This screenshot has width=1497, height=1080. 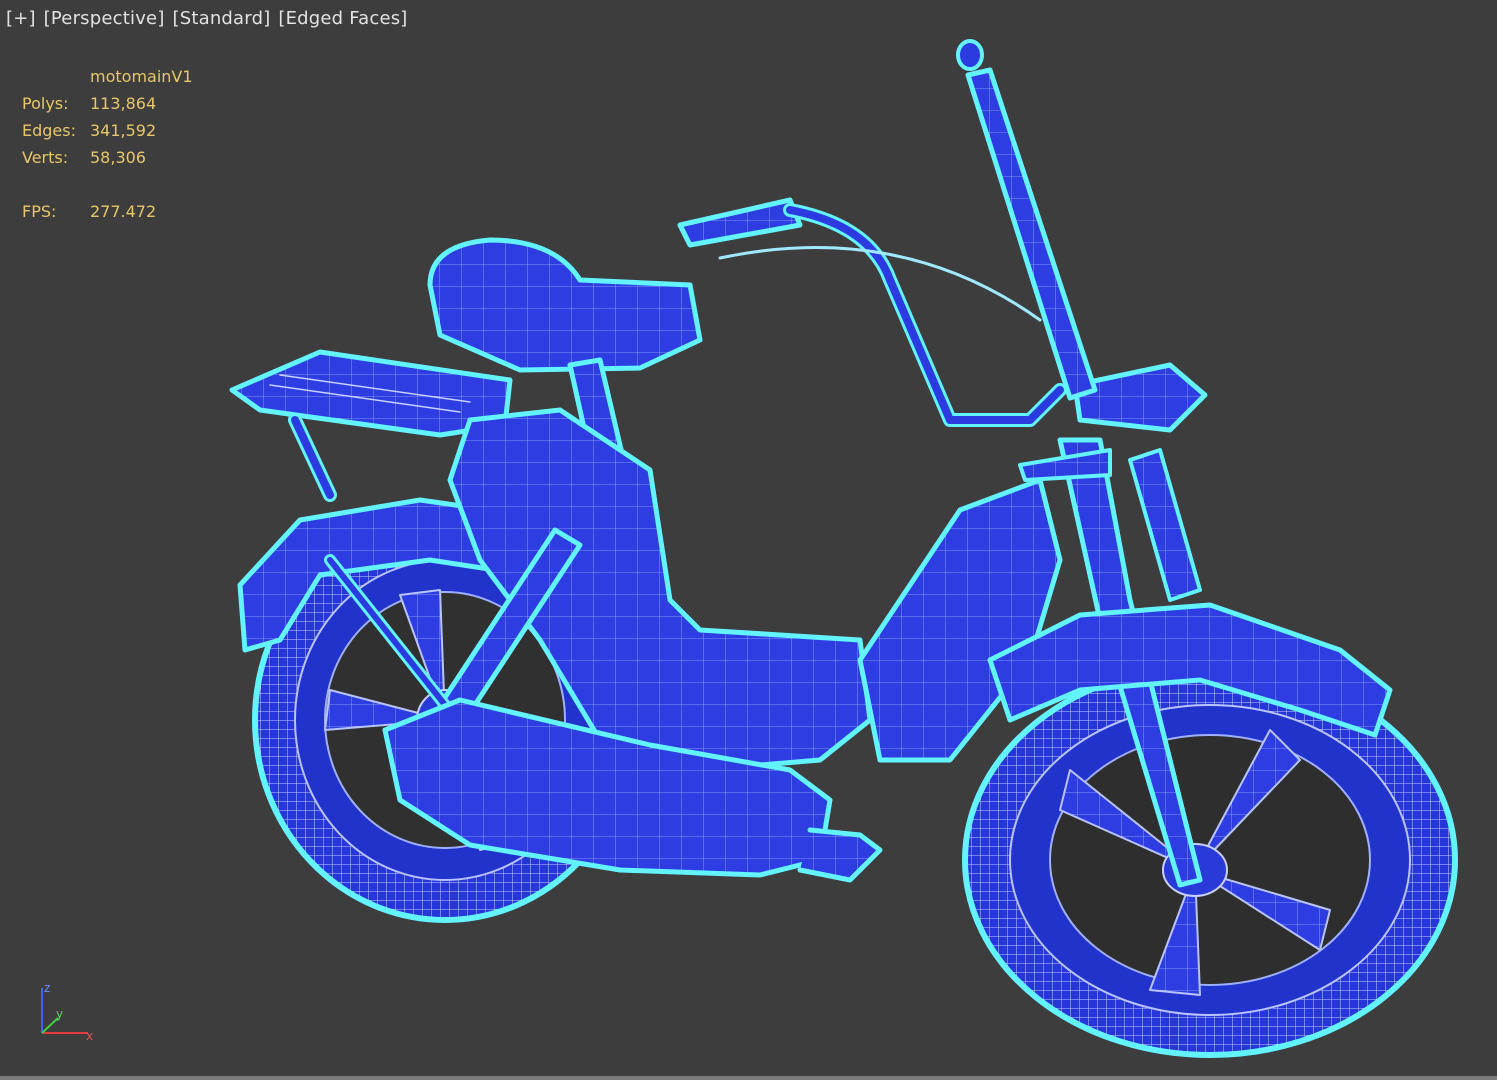 I want to click on viewport-bottom-border, so click(x=748, y=1078).